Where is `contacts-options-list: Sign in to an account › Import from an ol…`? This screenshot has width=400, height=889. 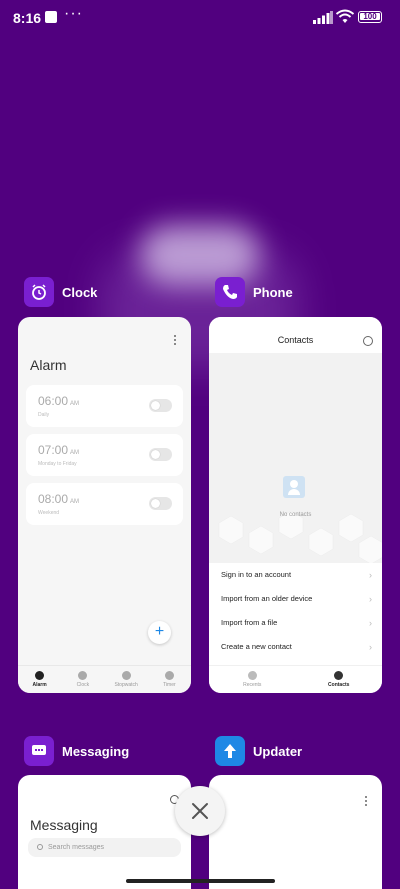 contacts-options-list: Sign in to an account › Import from an ol… is located at coordinates (295, 611).